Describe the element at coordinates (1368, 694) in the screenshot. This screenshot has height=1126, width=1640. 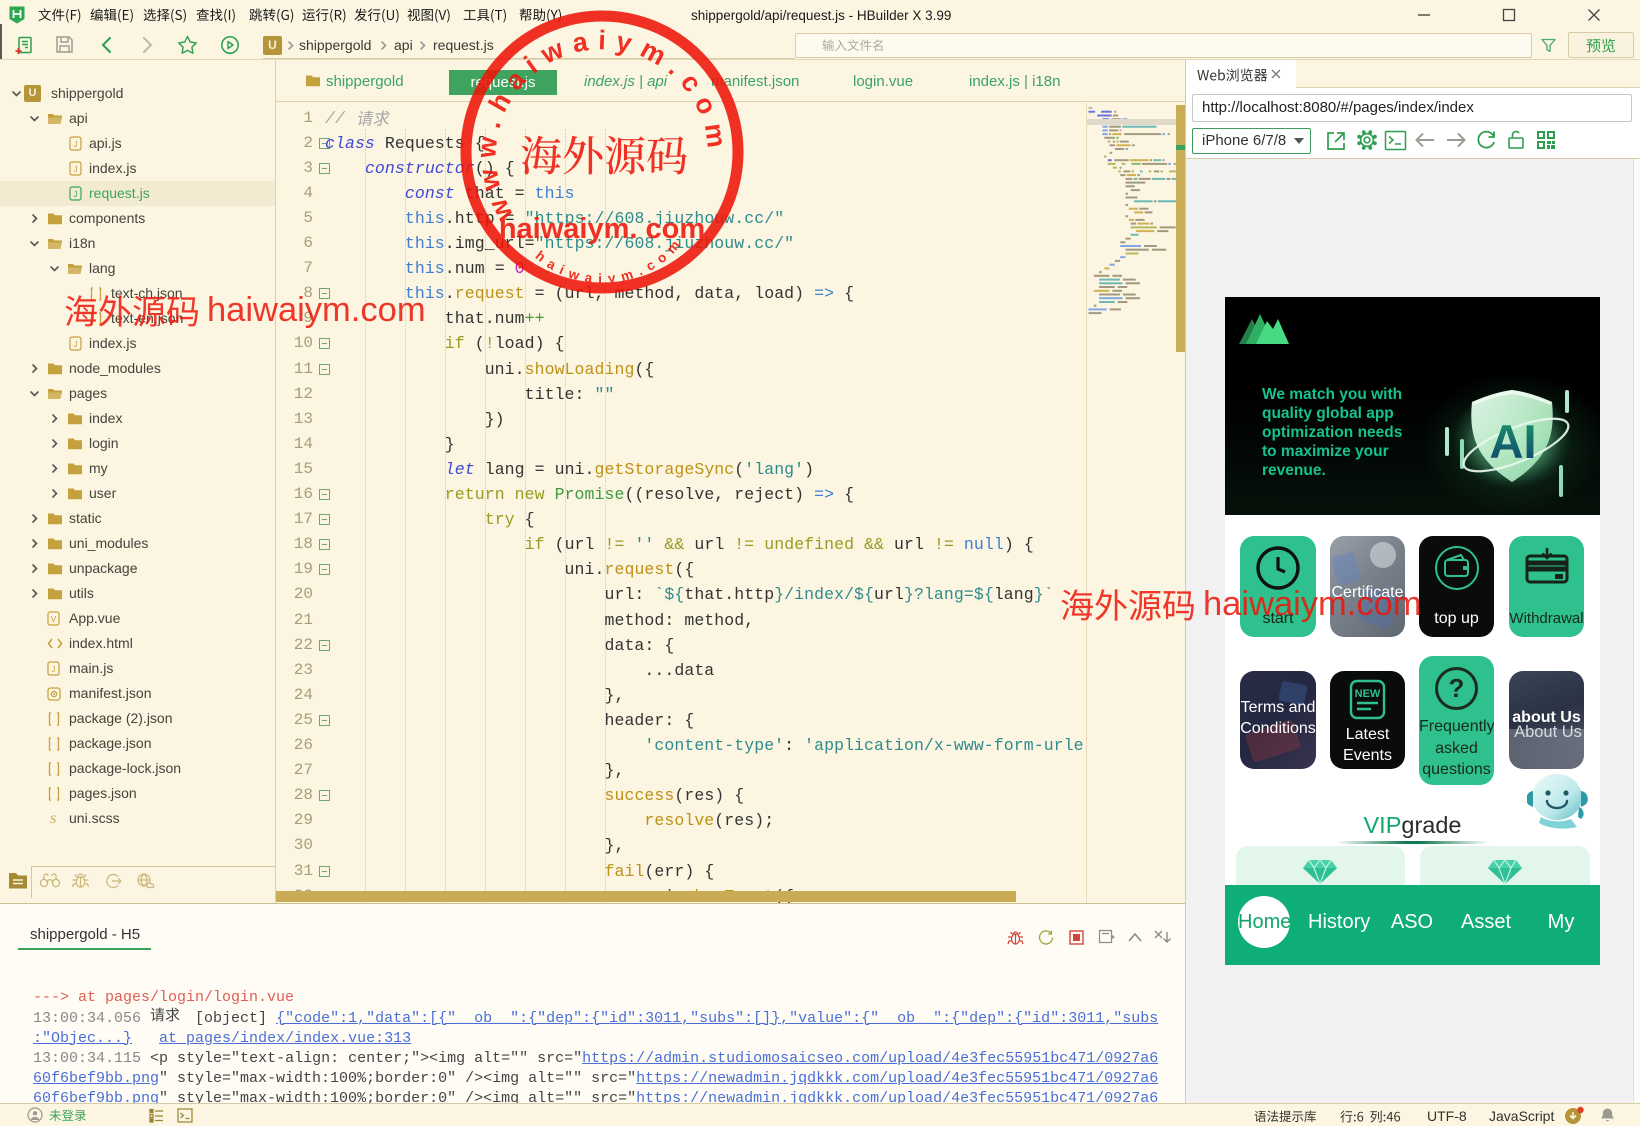
I see `svg-text: NEW` at that location.